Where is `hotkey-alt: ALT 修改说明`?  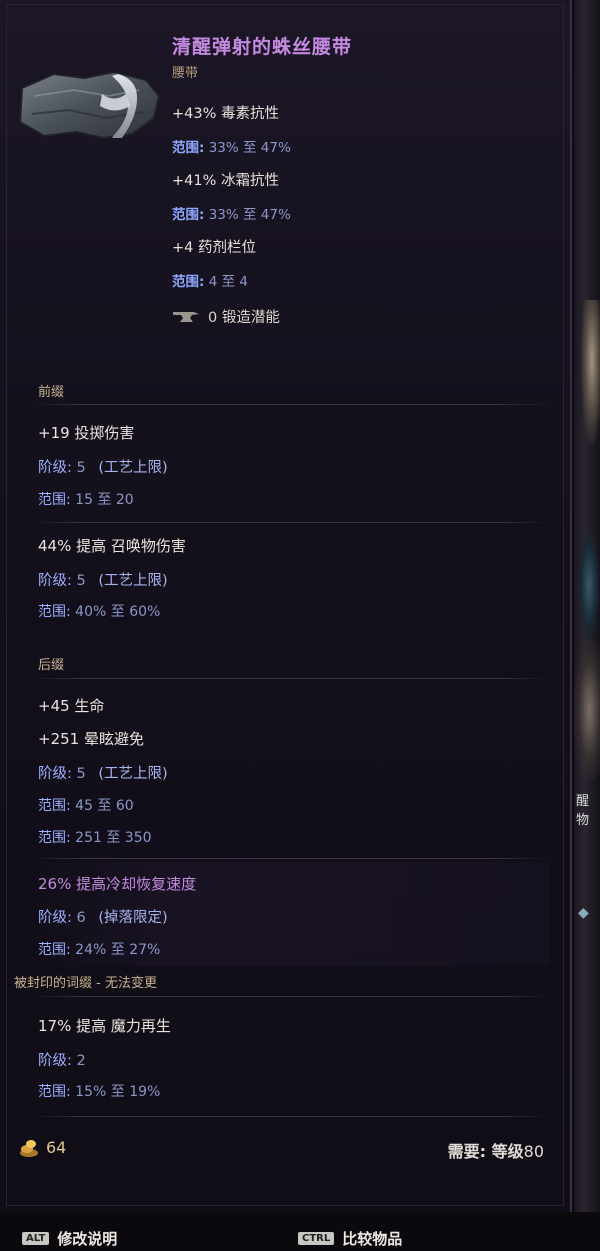
hotkey-alt: ALT 修改说明 is located at coordinates (69, 1238).